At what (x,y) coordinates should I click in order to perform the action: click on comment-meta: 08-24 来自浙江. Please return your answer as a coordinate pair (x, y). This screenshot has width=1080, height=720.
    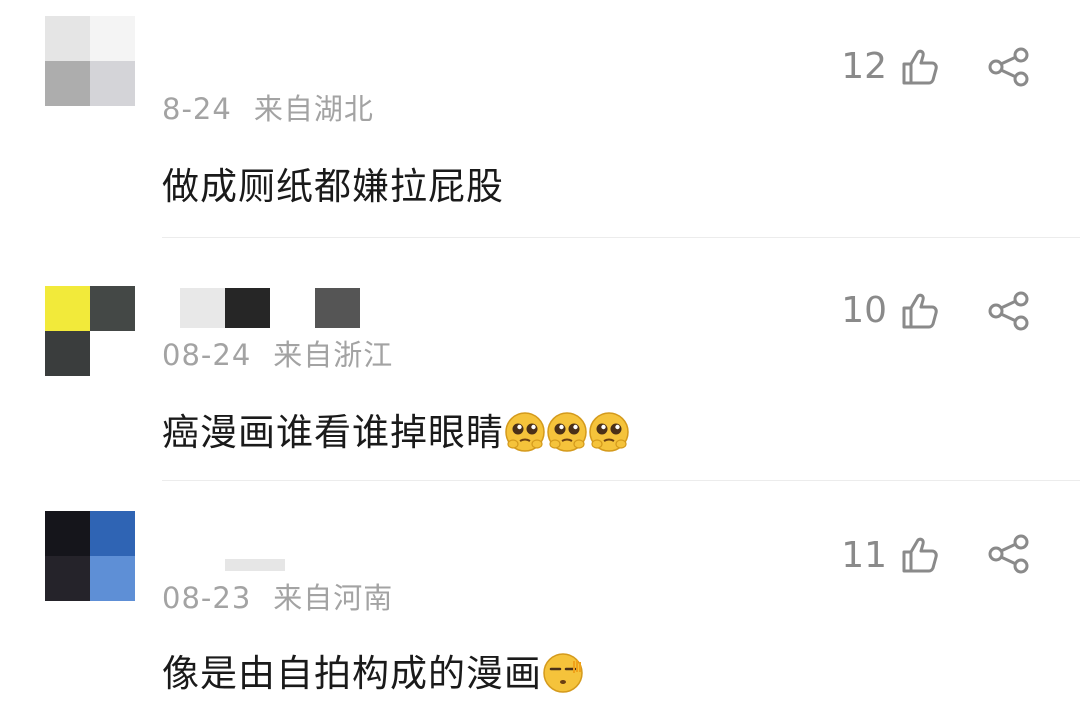
    Looking at the image, I should click on (277, 353).